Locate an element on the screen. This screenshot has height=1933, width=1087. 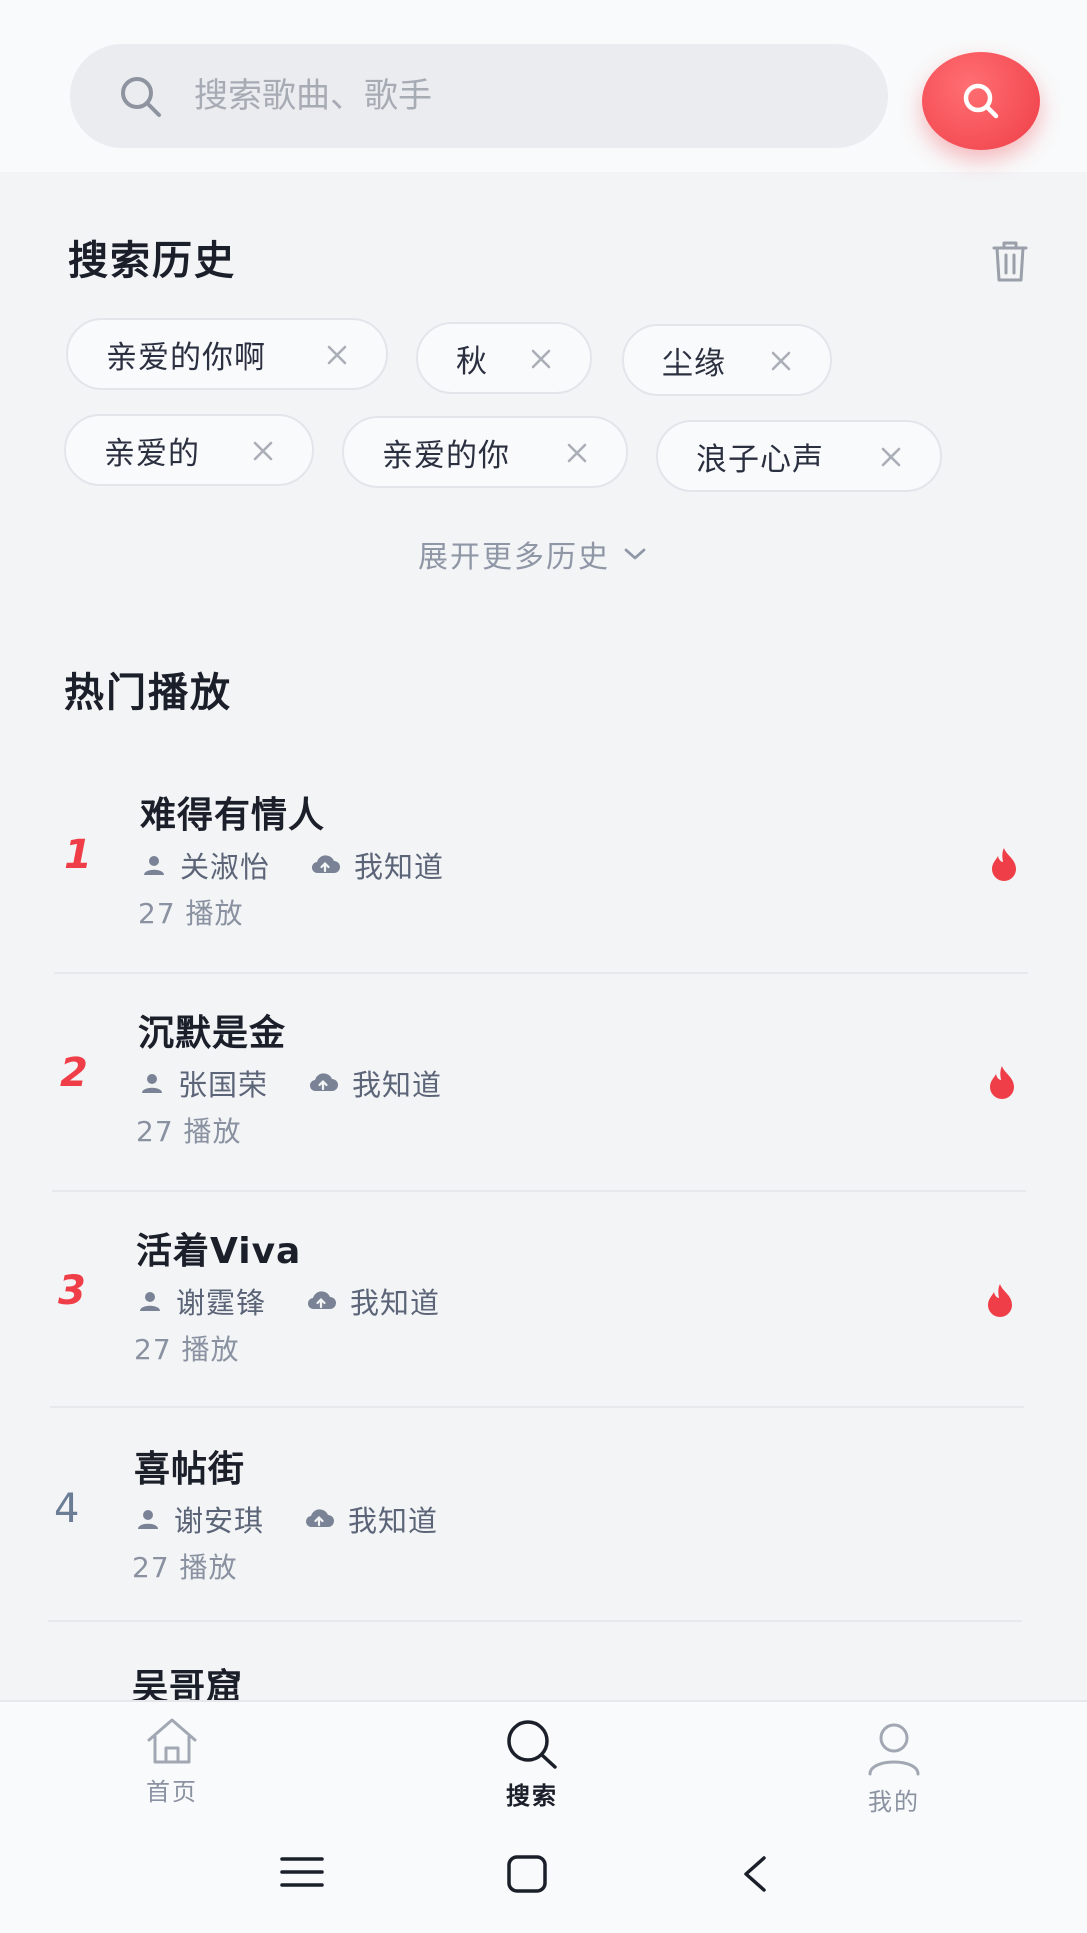
search-input is located at coordinates (524, 96).